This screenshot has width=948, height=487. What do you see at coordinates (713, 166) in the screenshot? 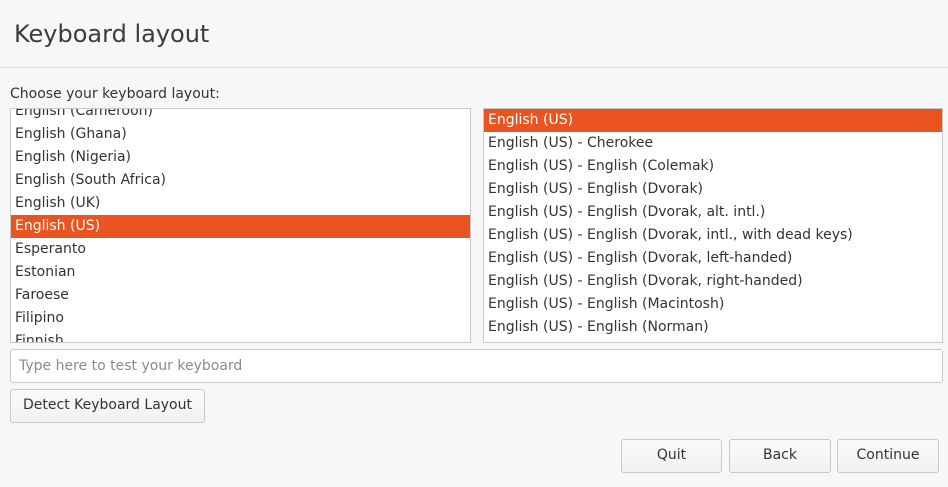
I see `variant-item: English (US) - English (Colemak)` at bounding box center [713, 166].